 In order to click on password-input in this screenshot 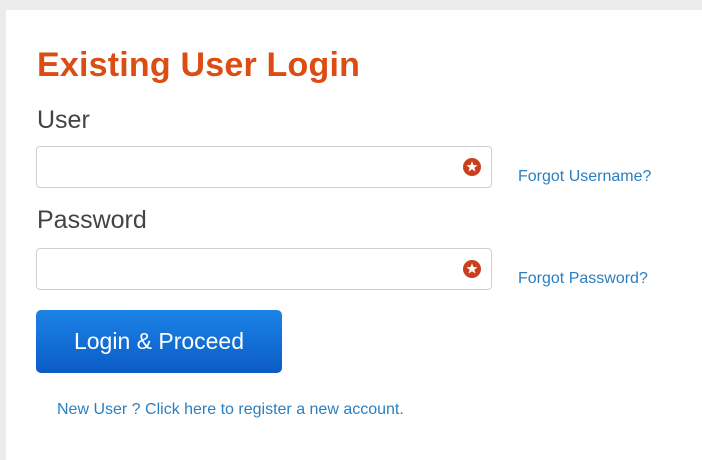, I will do `click(247, 269)`.